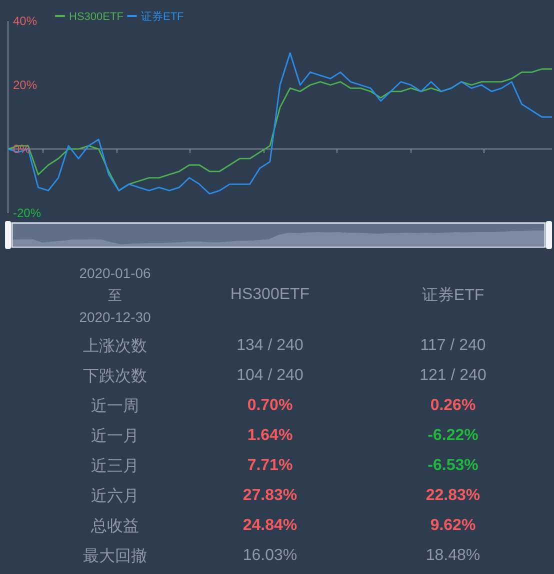 The height and width of the screenshot is (574, 554). Describe the element at coordinates (115, 295) in the screenshot. I see `period-text: 至` at that location.